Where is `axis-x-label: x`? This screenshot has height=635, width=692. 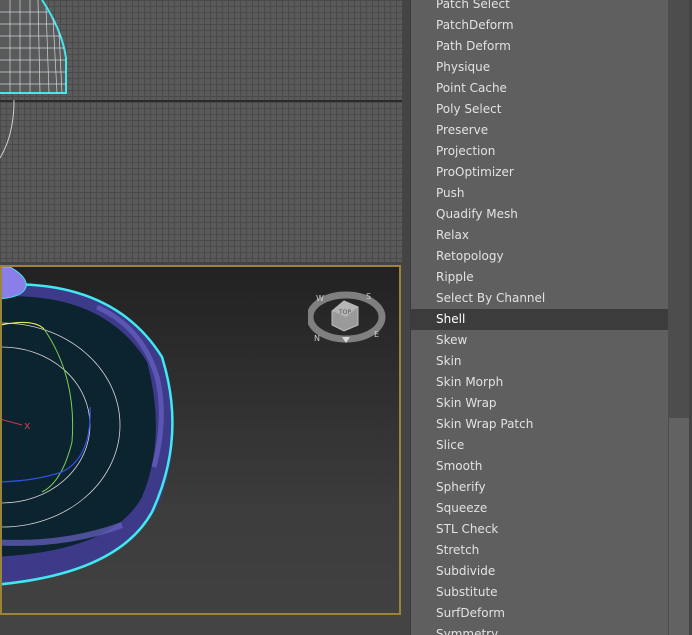 axis-x-label: x is located at coordinates (27, 425).